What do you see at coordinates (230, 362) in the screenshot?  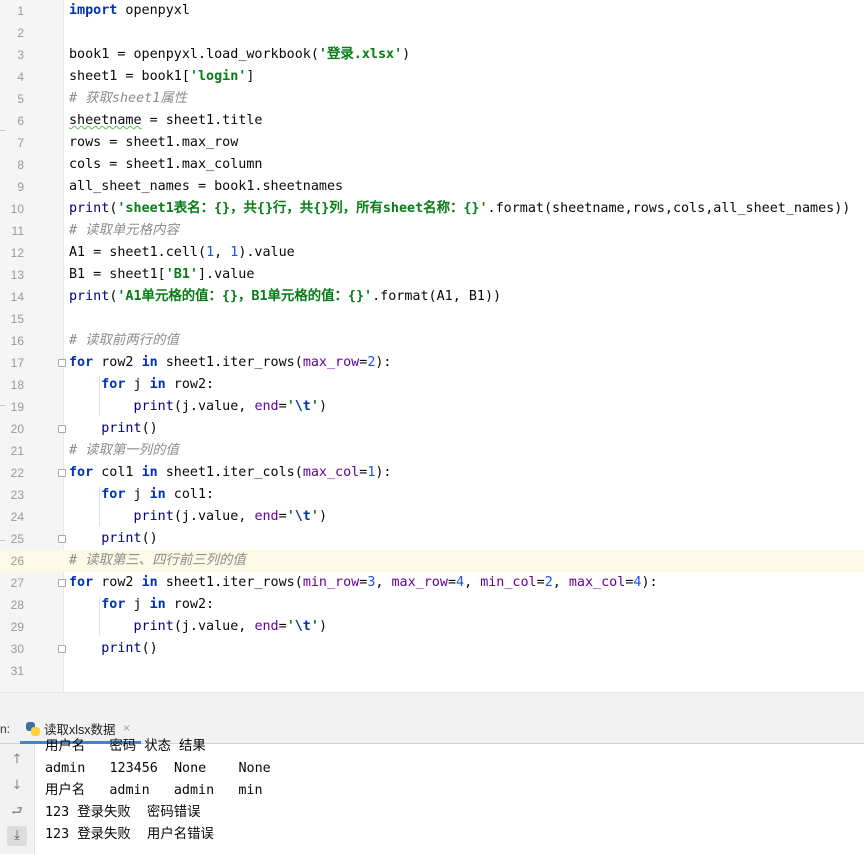 I see `code-token: sheet1.iter_rows(` at bounding box center [230, 362].